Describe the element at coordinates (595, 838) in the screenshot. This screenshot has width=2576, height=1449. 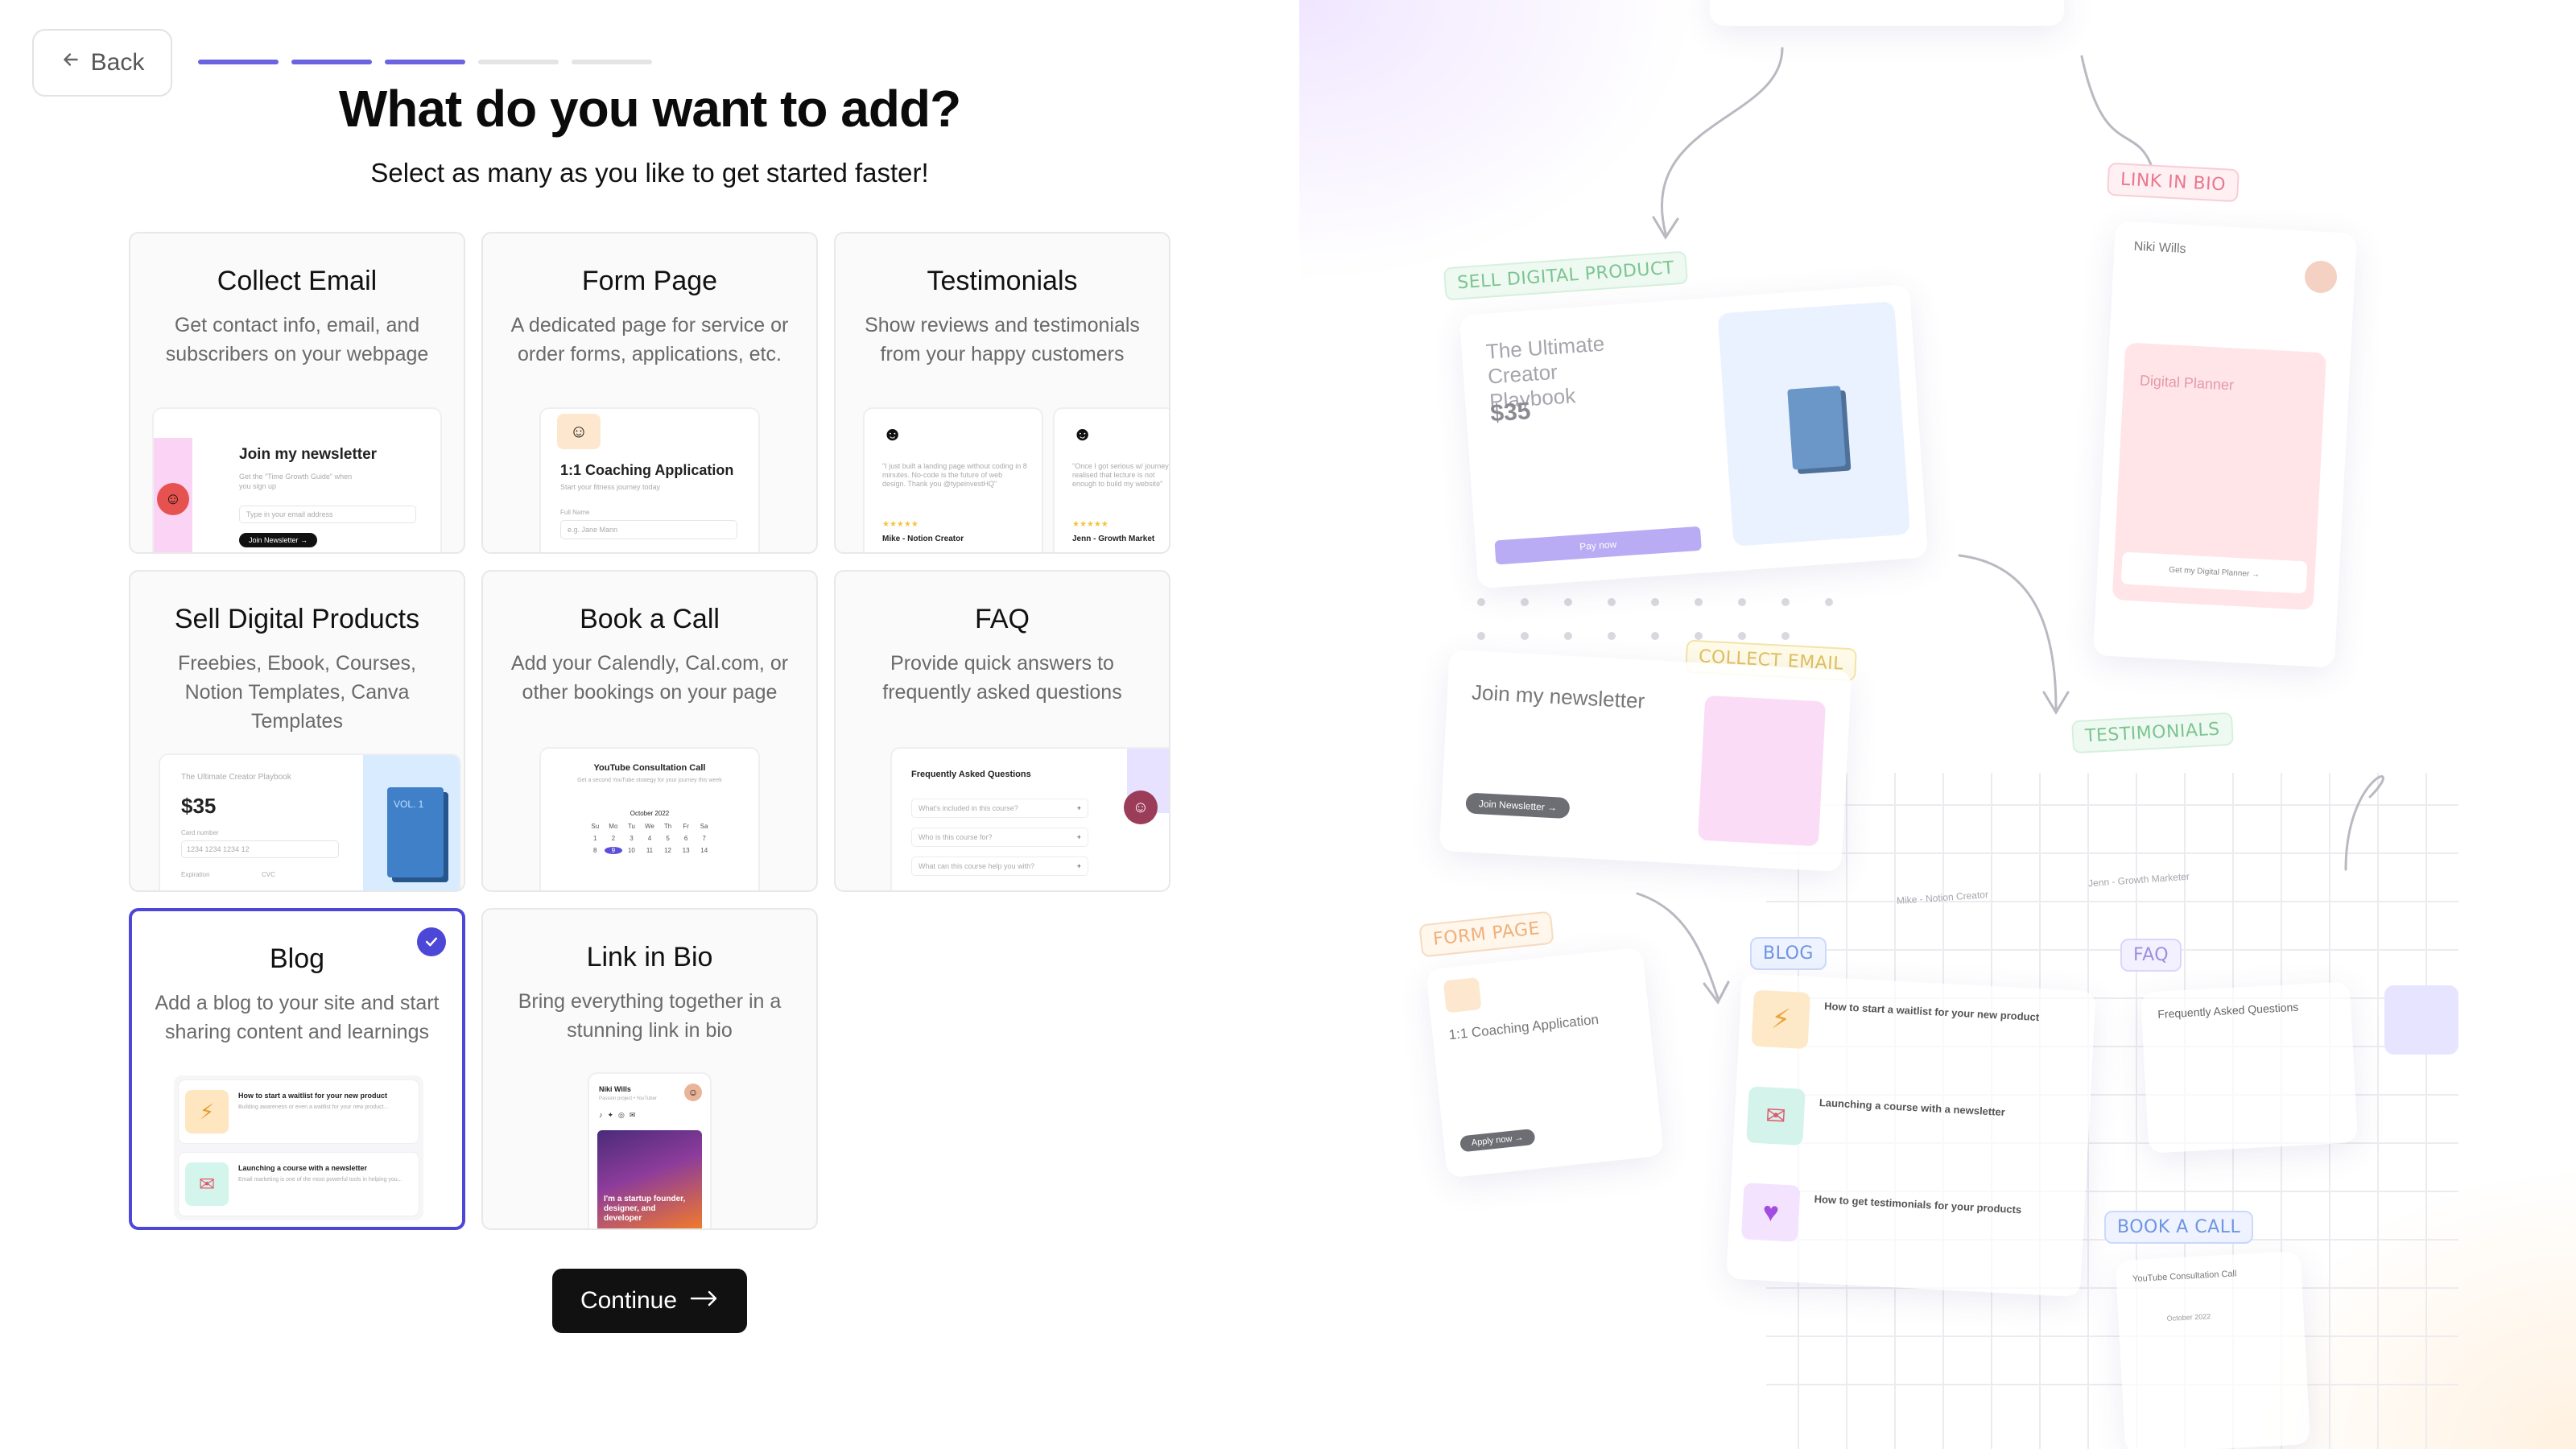
I see `calendar-day: 1` at that location.